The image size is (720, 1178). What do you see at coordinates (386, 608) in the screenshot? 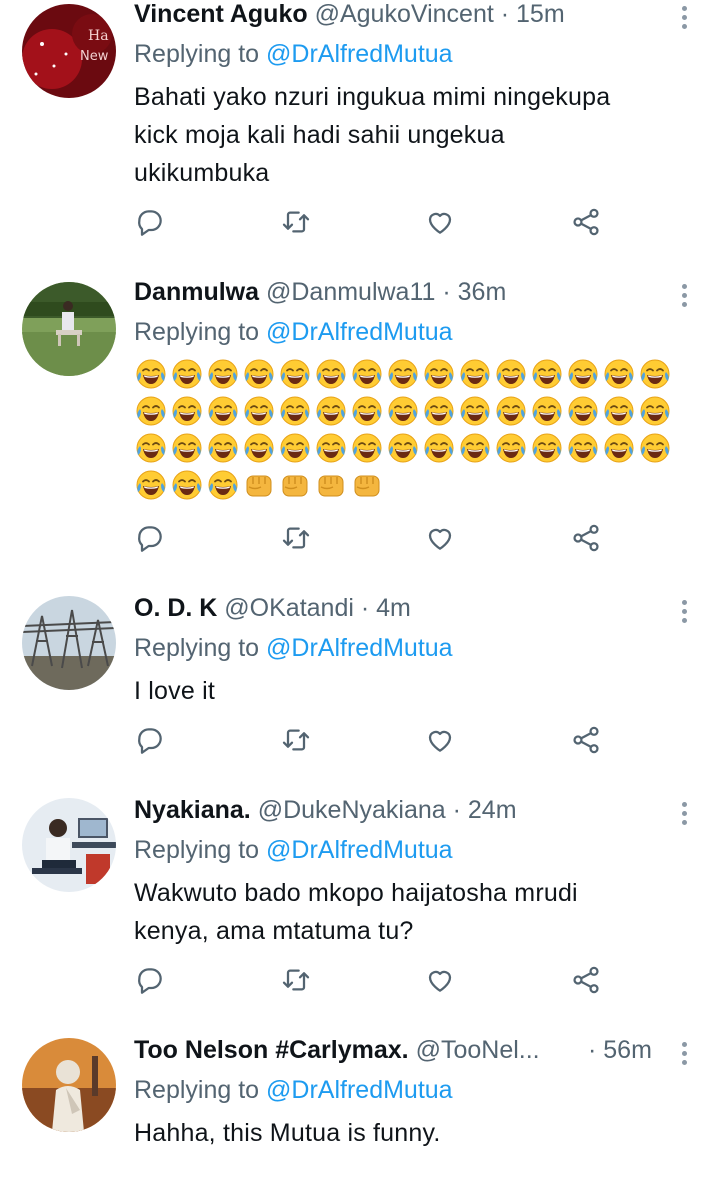
I see `timestamp: · 4m` at bounding box center [386, 608].